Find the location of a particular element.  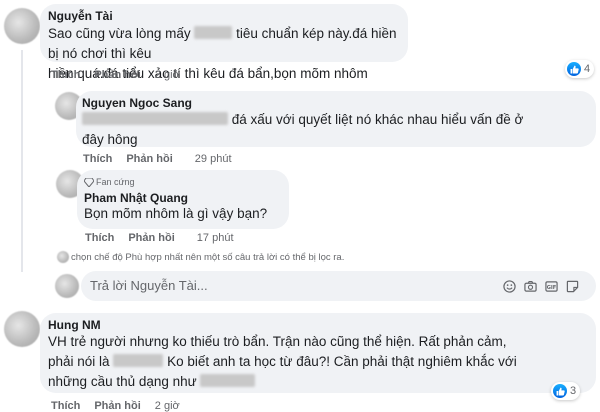

reaction-count: 3 is located at coordinates (566, 391).